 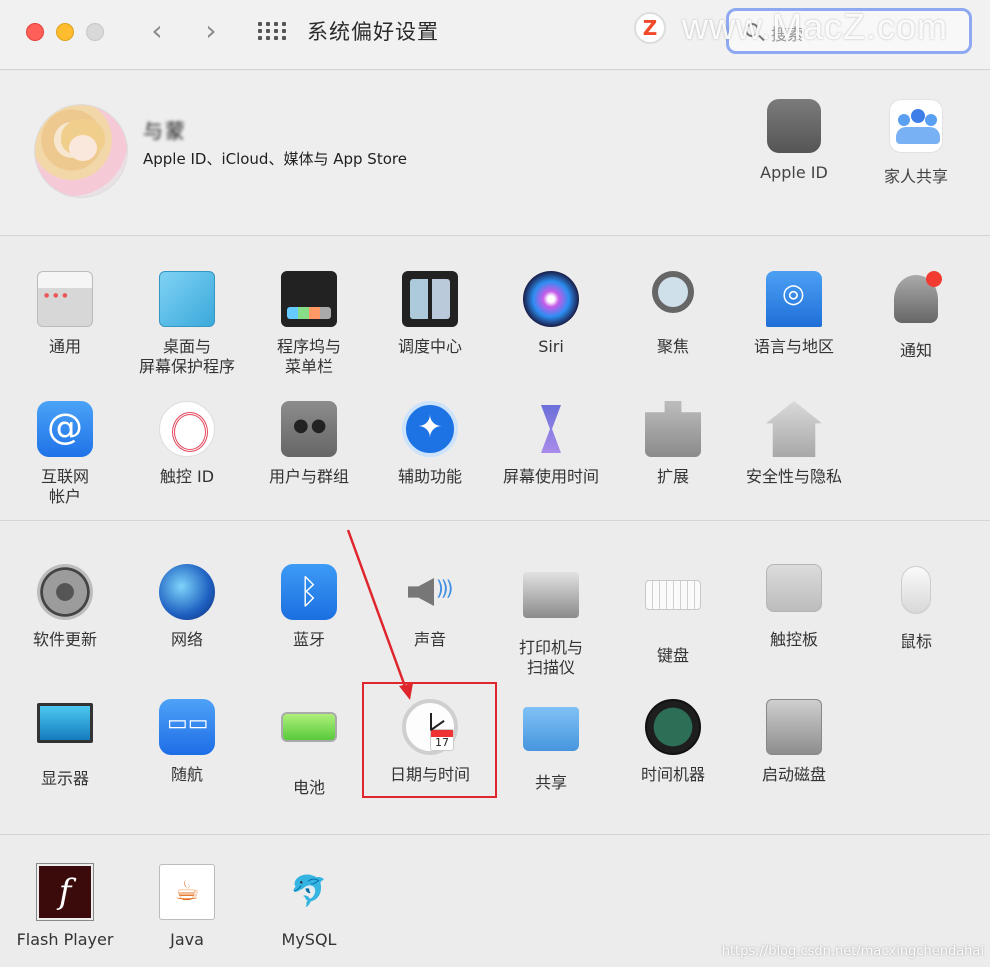 What do you see at coordinates (65, 892) in the screenshot?
I see `flash-icon: f` at bounding box center [65, 892].